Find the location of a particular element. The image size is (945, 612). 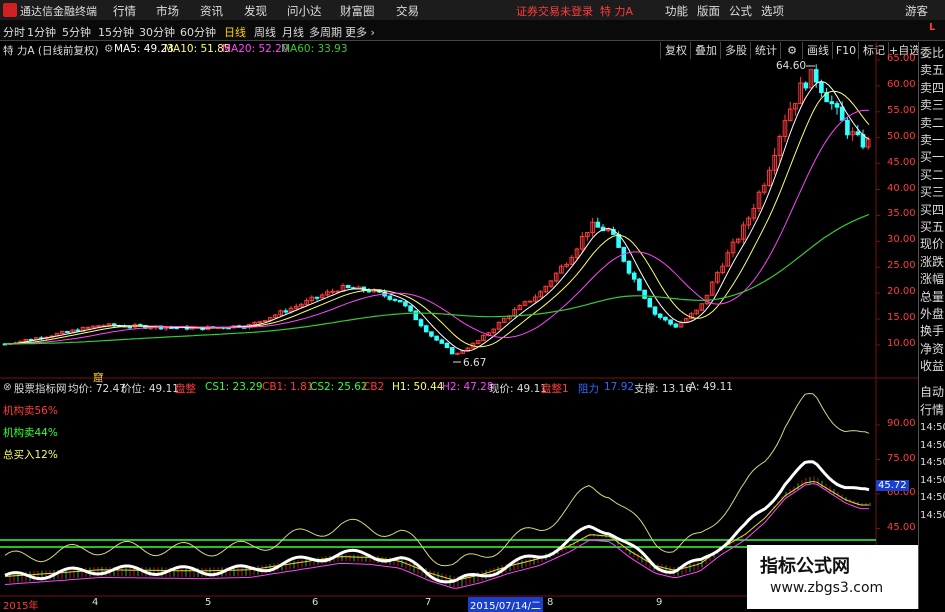

consolidation1-tag: 盘整1 is located at coordinates (555, 389).